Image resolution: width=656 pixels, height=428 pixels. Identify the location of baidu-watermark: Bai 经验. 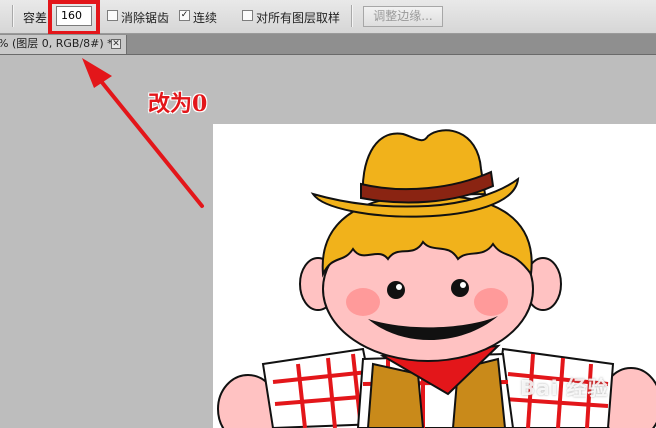
(564, 388).